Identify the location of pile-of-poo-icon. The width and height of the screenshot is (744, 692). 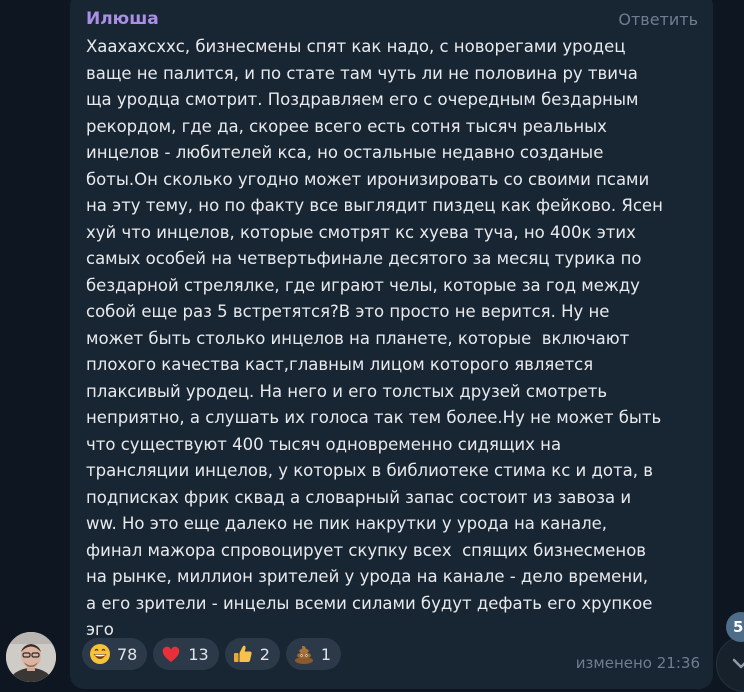
(303, 654).